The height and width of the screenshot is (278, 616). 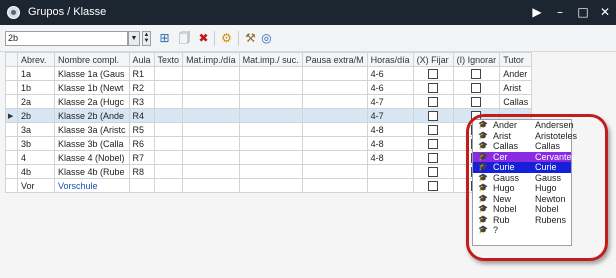 What do you see at coordinates (269, 185) in the screenshot?
I see `table-row: Vor Vorschule` at bounding box center [269, 185].